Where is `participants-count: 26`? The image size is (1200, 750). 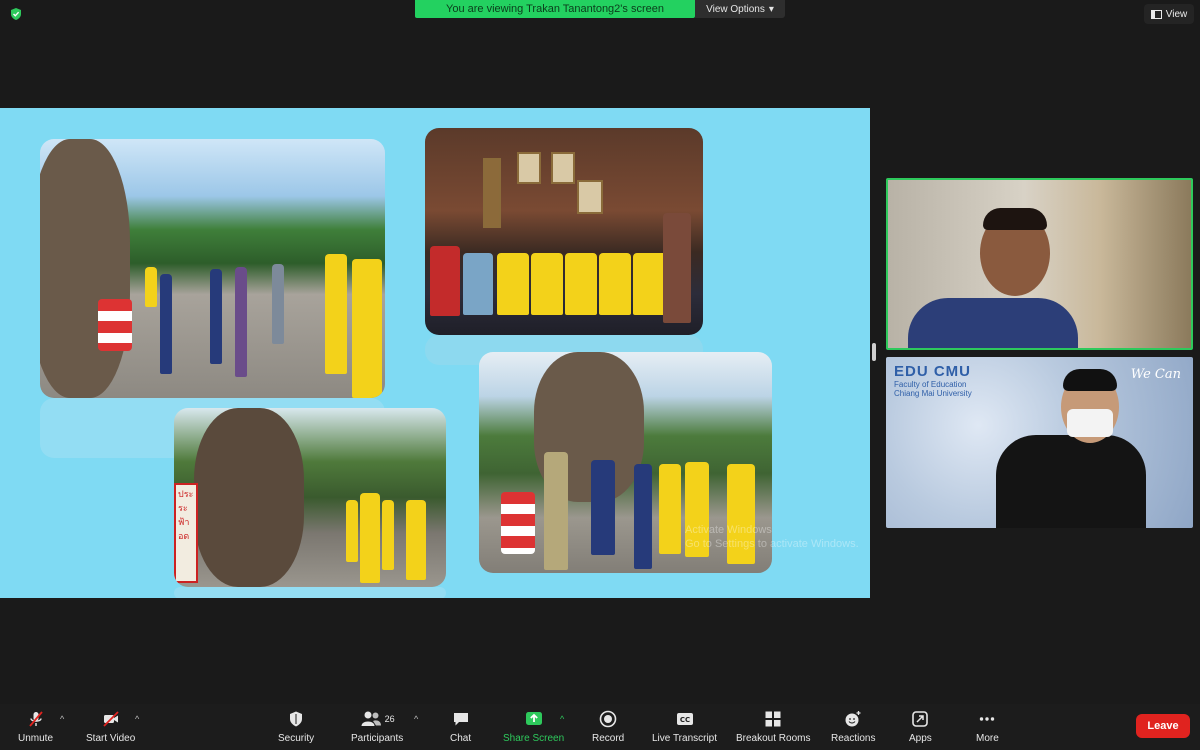 participants-count: 26 is located at coordinates (389, 719).